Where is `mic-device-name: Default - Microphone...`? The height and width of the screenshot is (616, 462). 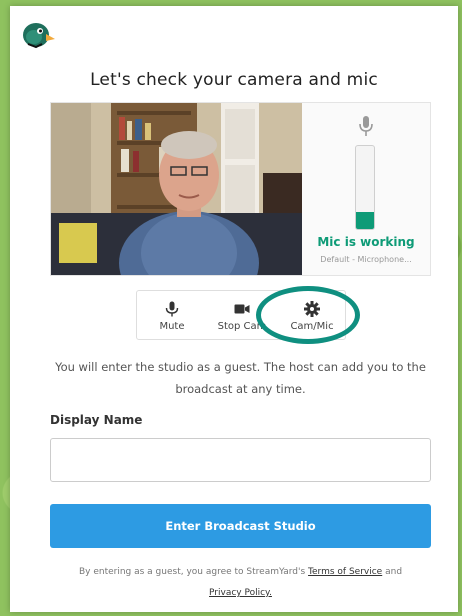 mic-device-name: Default - Microphone... is located at coordinates (366, 259).